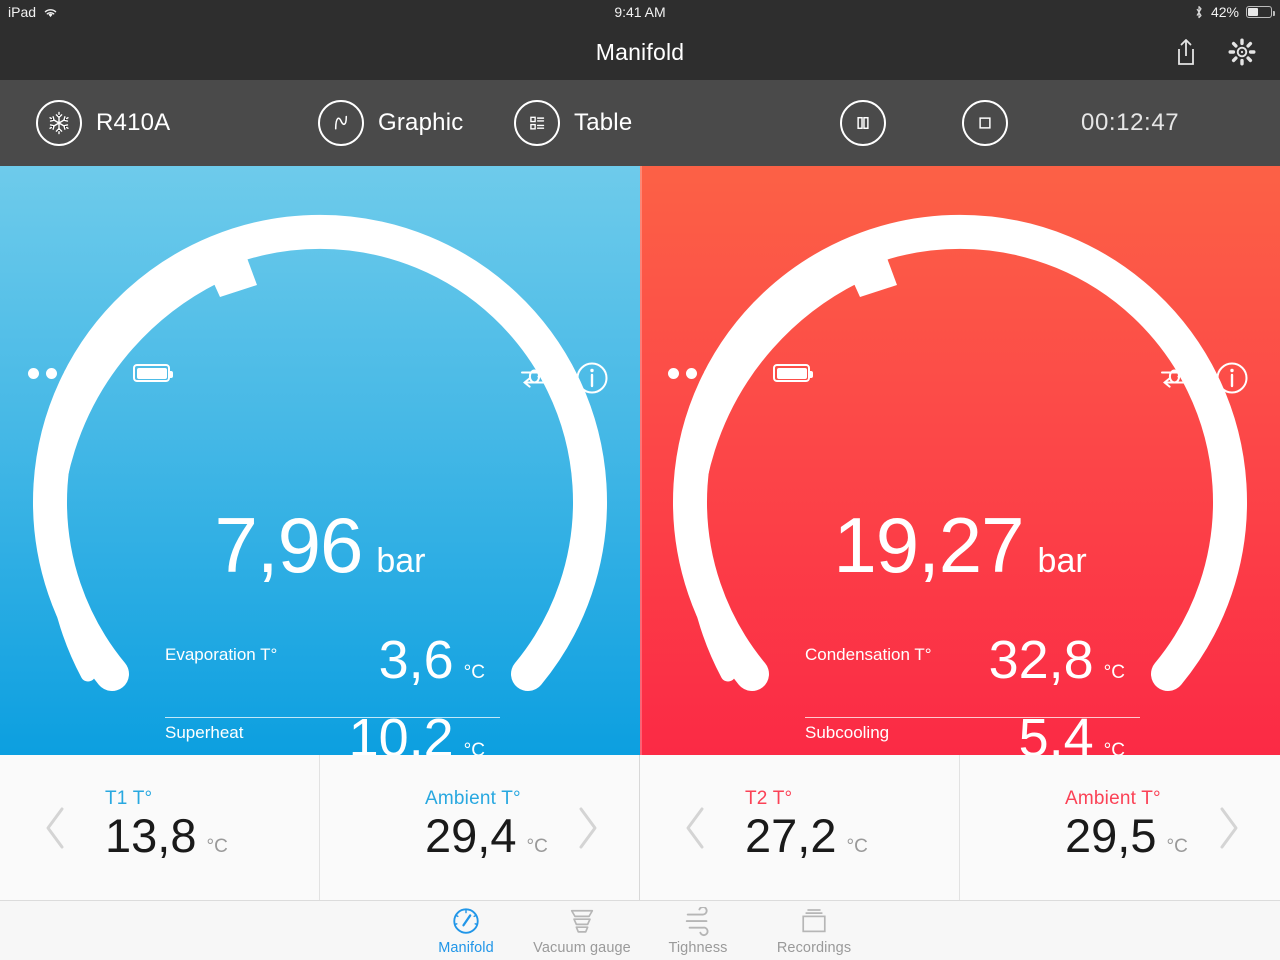 The width and height of the screenshot is (1280, 960). I want to click on low-side-pressure-reading: 7,96 bar, so click(320, 545).